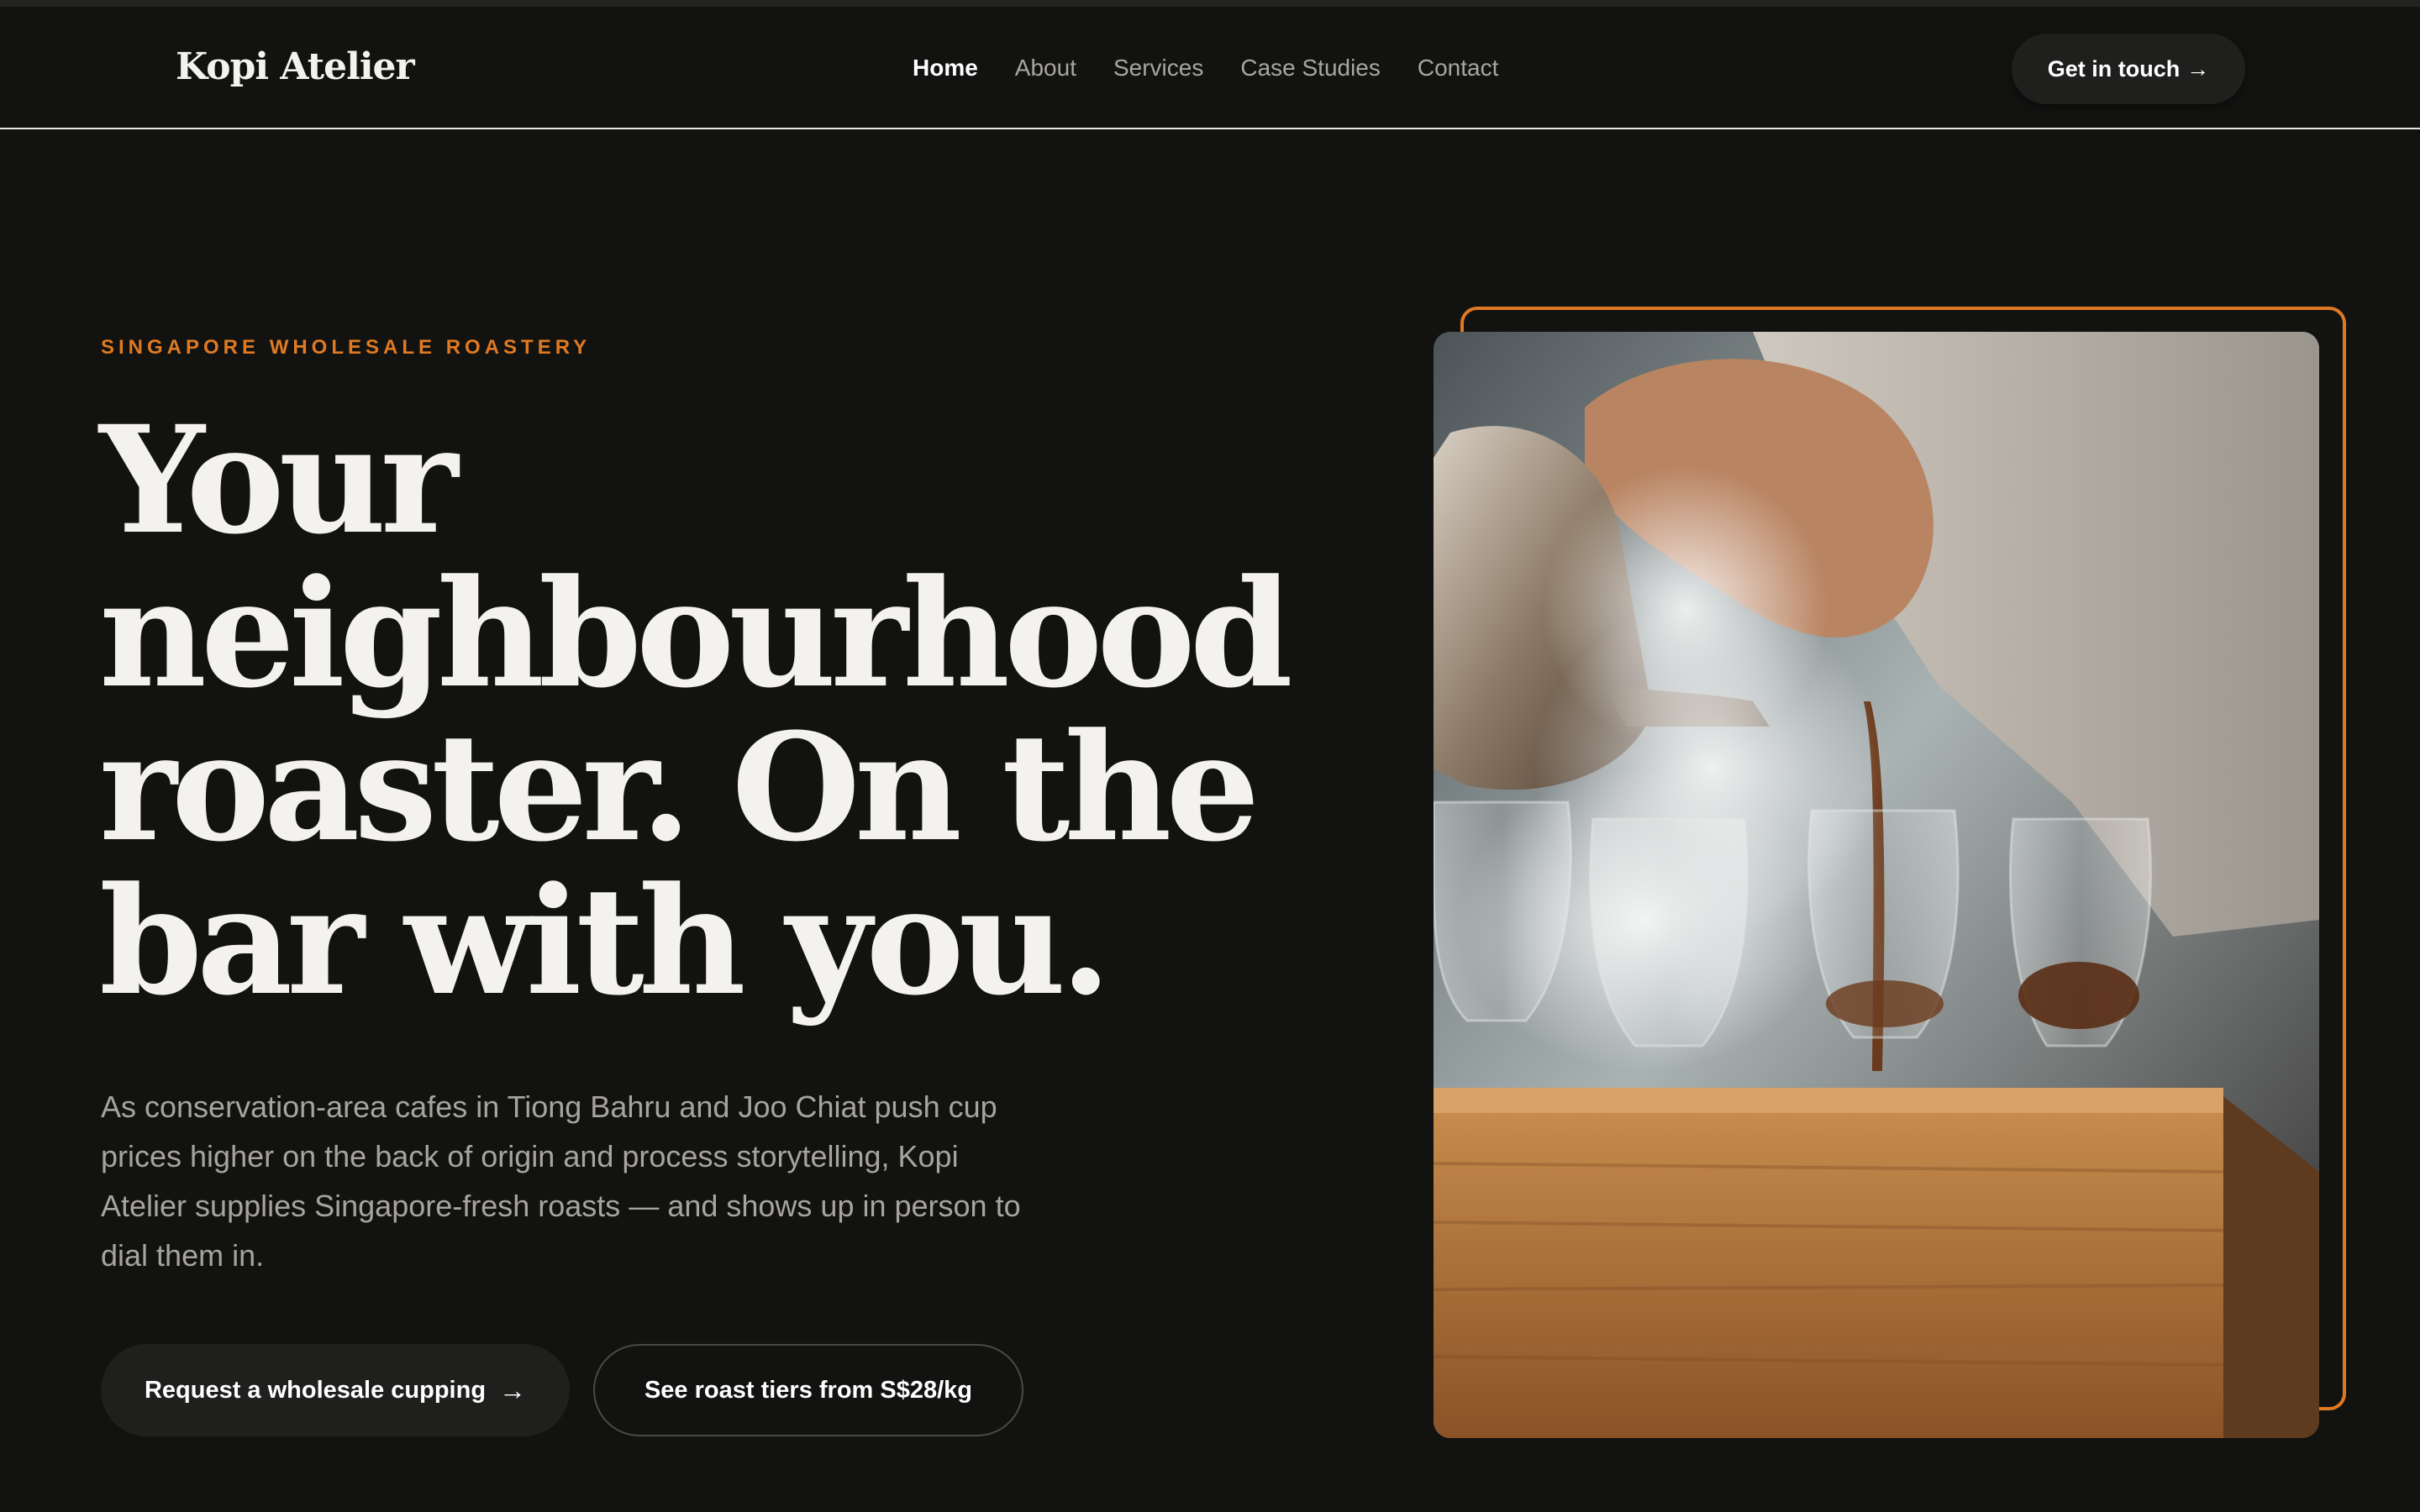 The width and height of the screenshot is (2420, 1512). What do you see at coordinates (2114, 68) in the screenshot?
I see `get-in-touch-label: Get in touch` at bounding box center [2114, 68].